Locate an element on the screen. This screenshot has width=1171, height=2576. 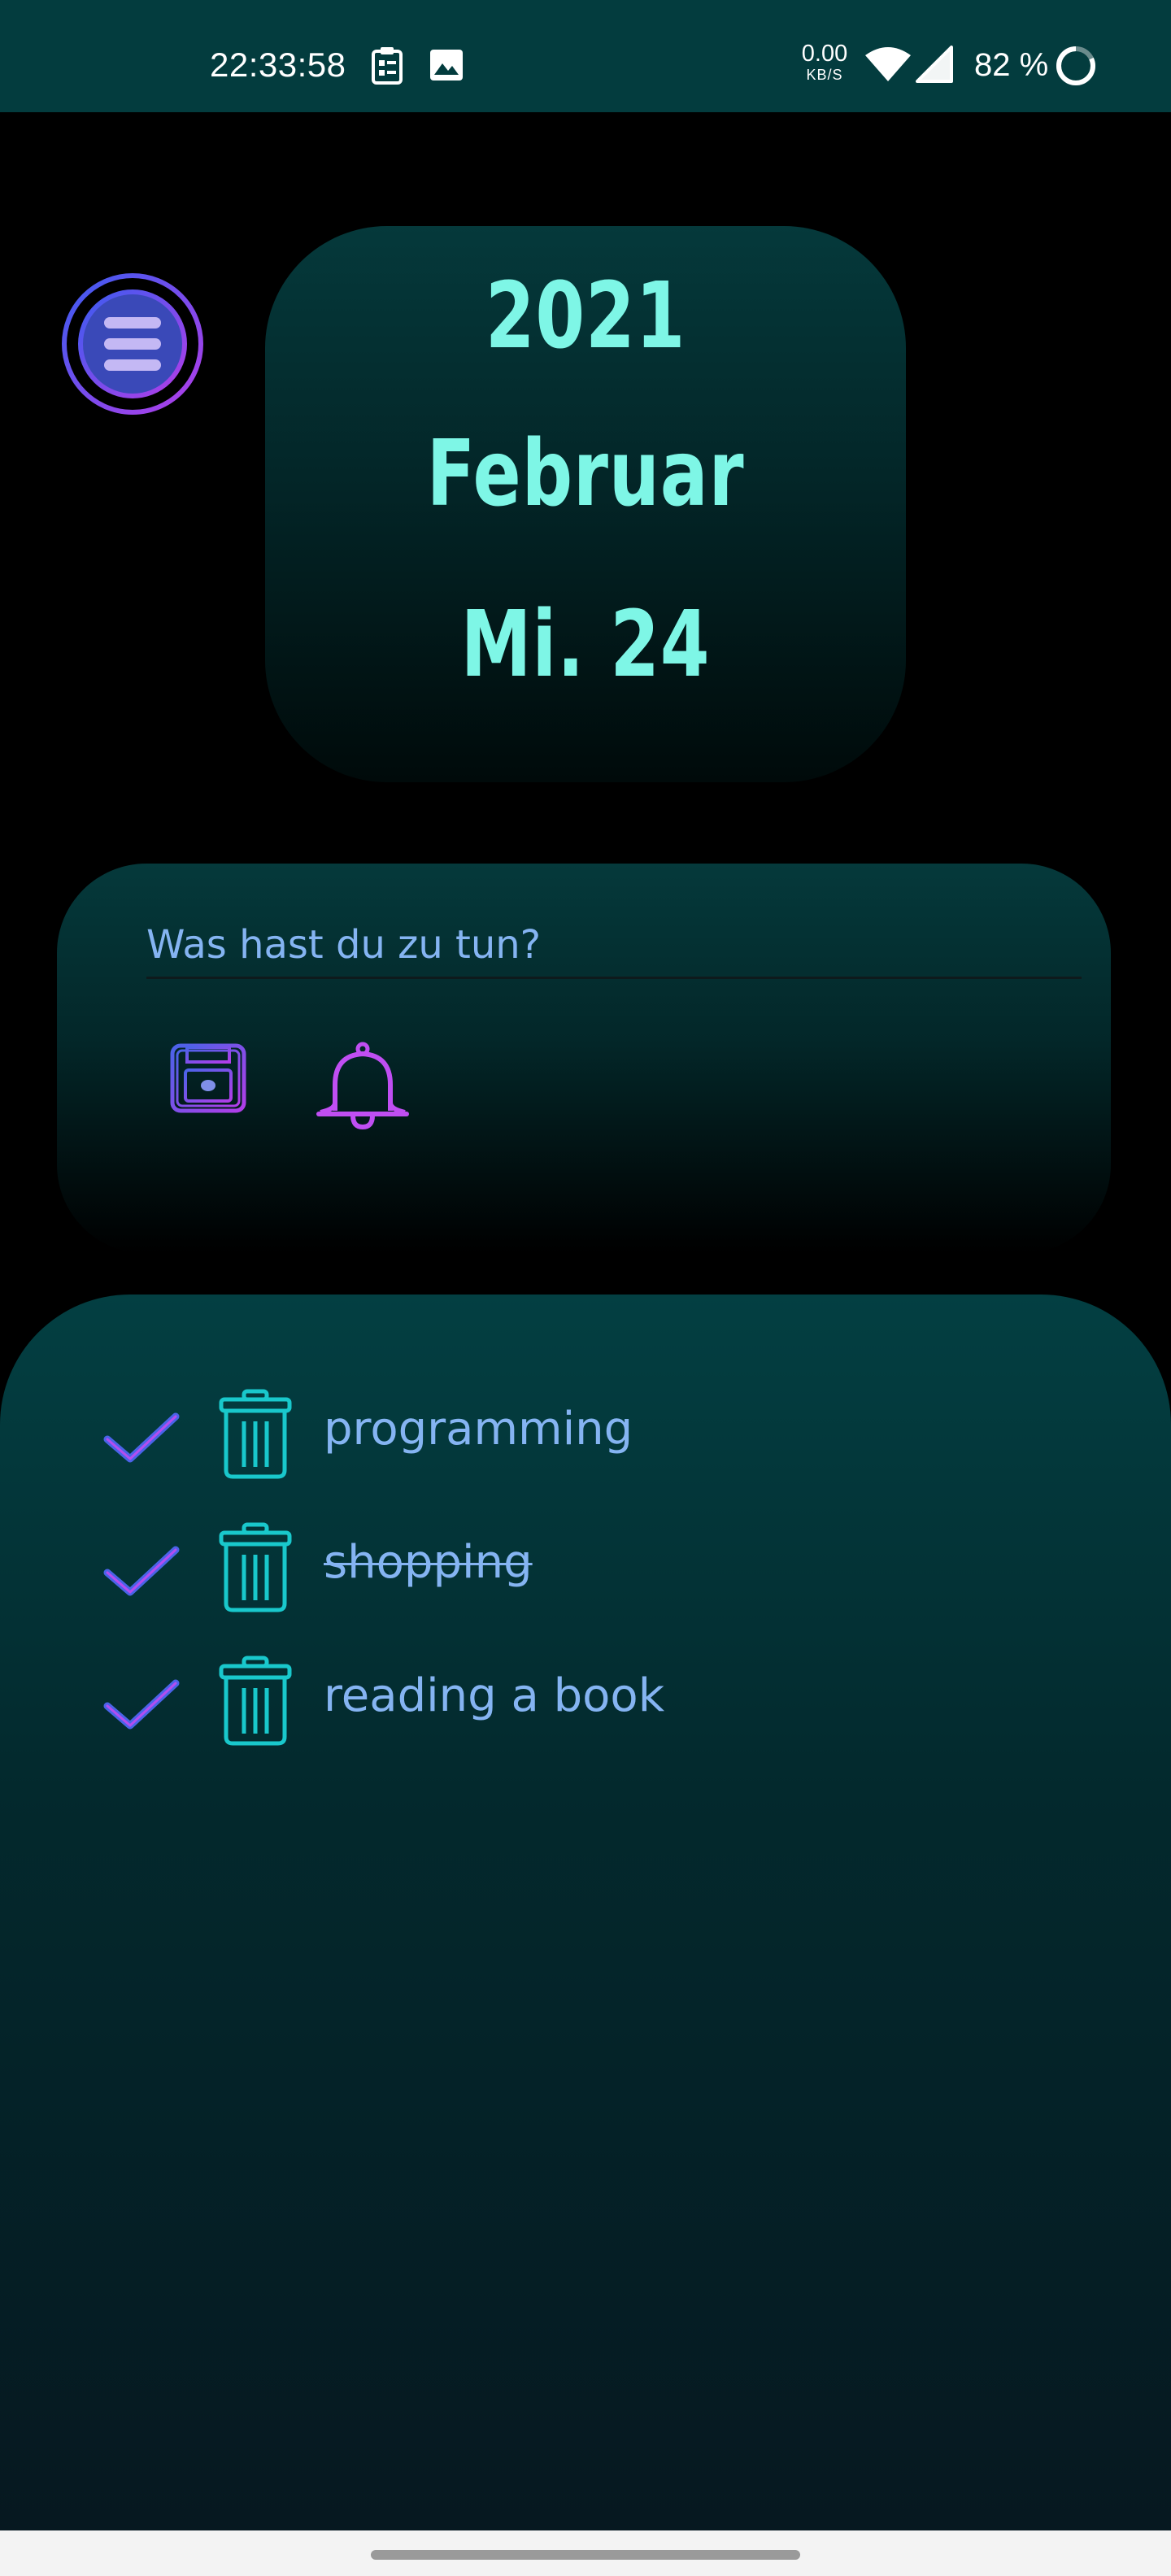
floppy-disk-icon is located at coordinates (208, 1078).